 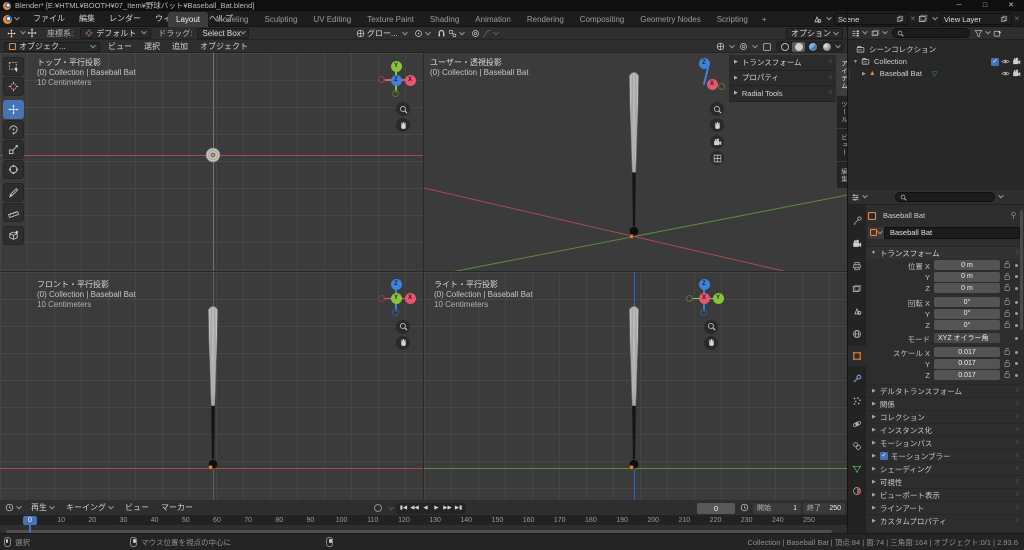 I want to click on pin-icon, so click(x=1013, y=215).